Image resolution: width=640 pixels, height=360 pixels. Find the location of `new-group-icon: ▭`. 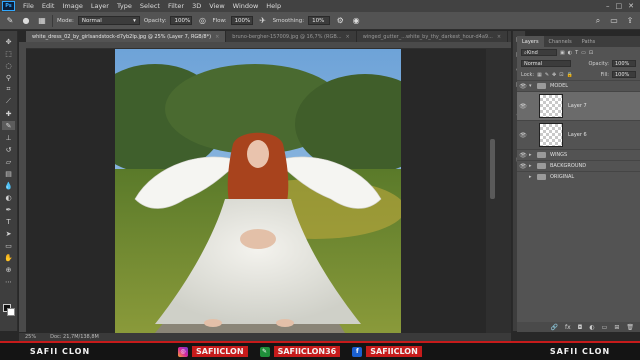

new-group-icon: ▭ is located at coordinates (605, 327).